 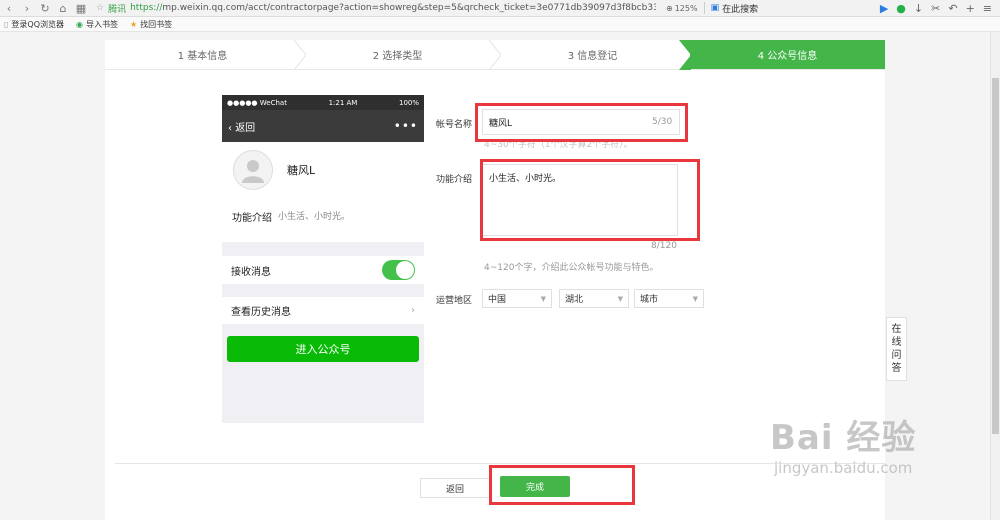 I want to click on baidu-watermark: Bai 经验 jingyan.baidu.com, so click(x=875, y=455).